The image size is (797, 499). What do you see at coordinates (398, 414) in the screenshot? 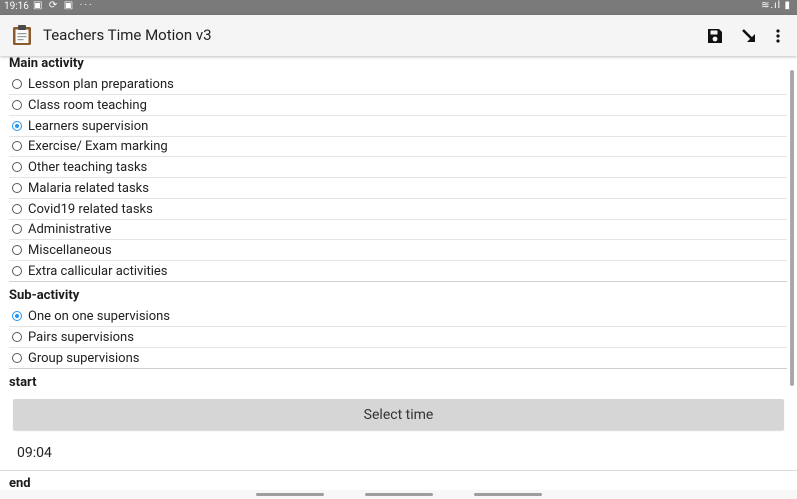
I see `select-time-button: Select time` at bounding box center [398, 414].